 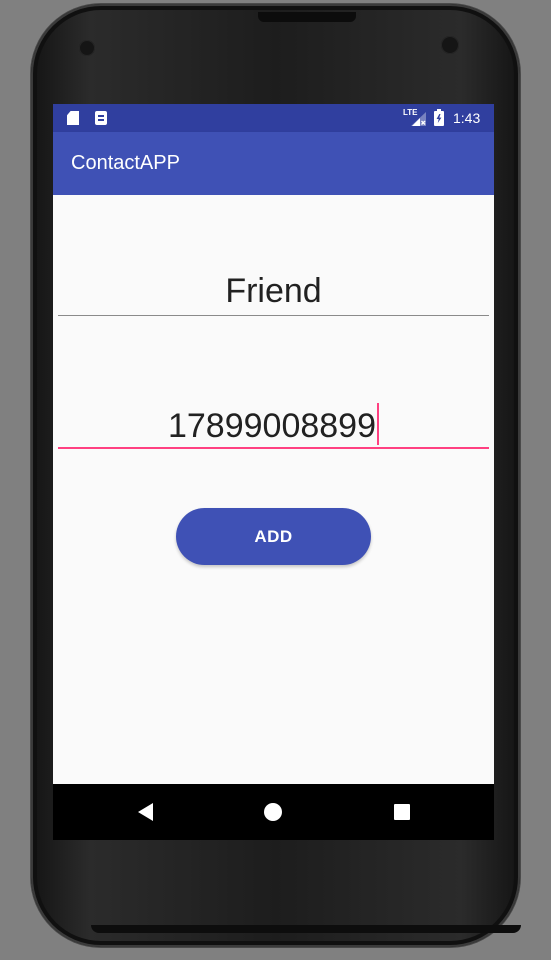 What do you see at coordinates (125, 163) in the screenshot?
I see `app-title: ContactAPP` at bounding box center [125, 163].